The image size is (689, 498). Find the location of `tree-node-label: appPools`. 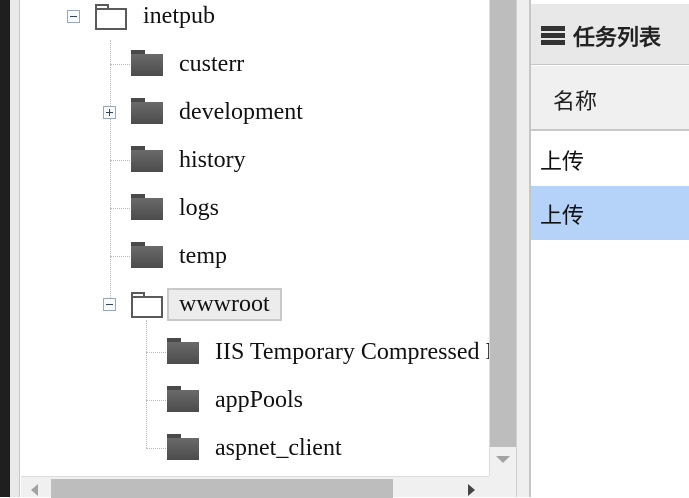

tree-node-label: appPools is located at coordinates (259, 399).